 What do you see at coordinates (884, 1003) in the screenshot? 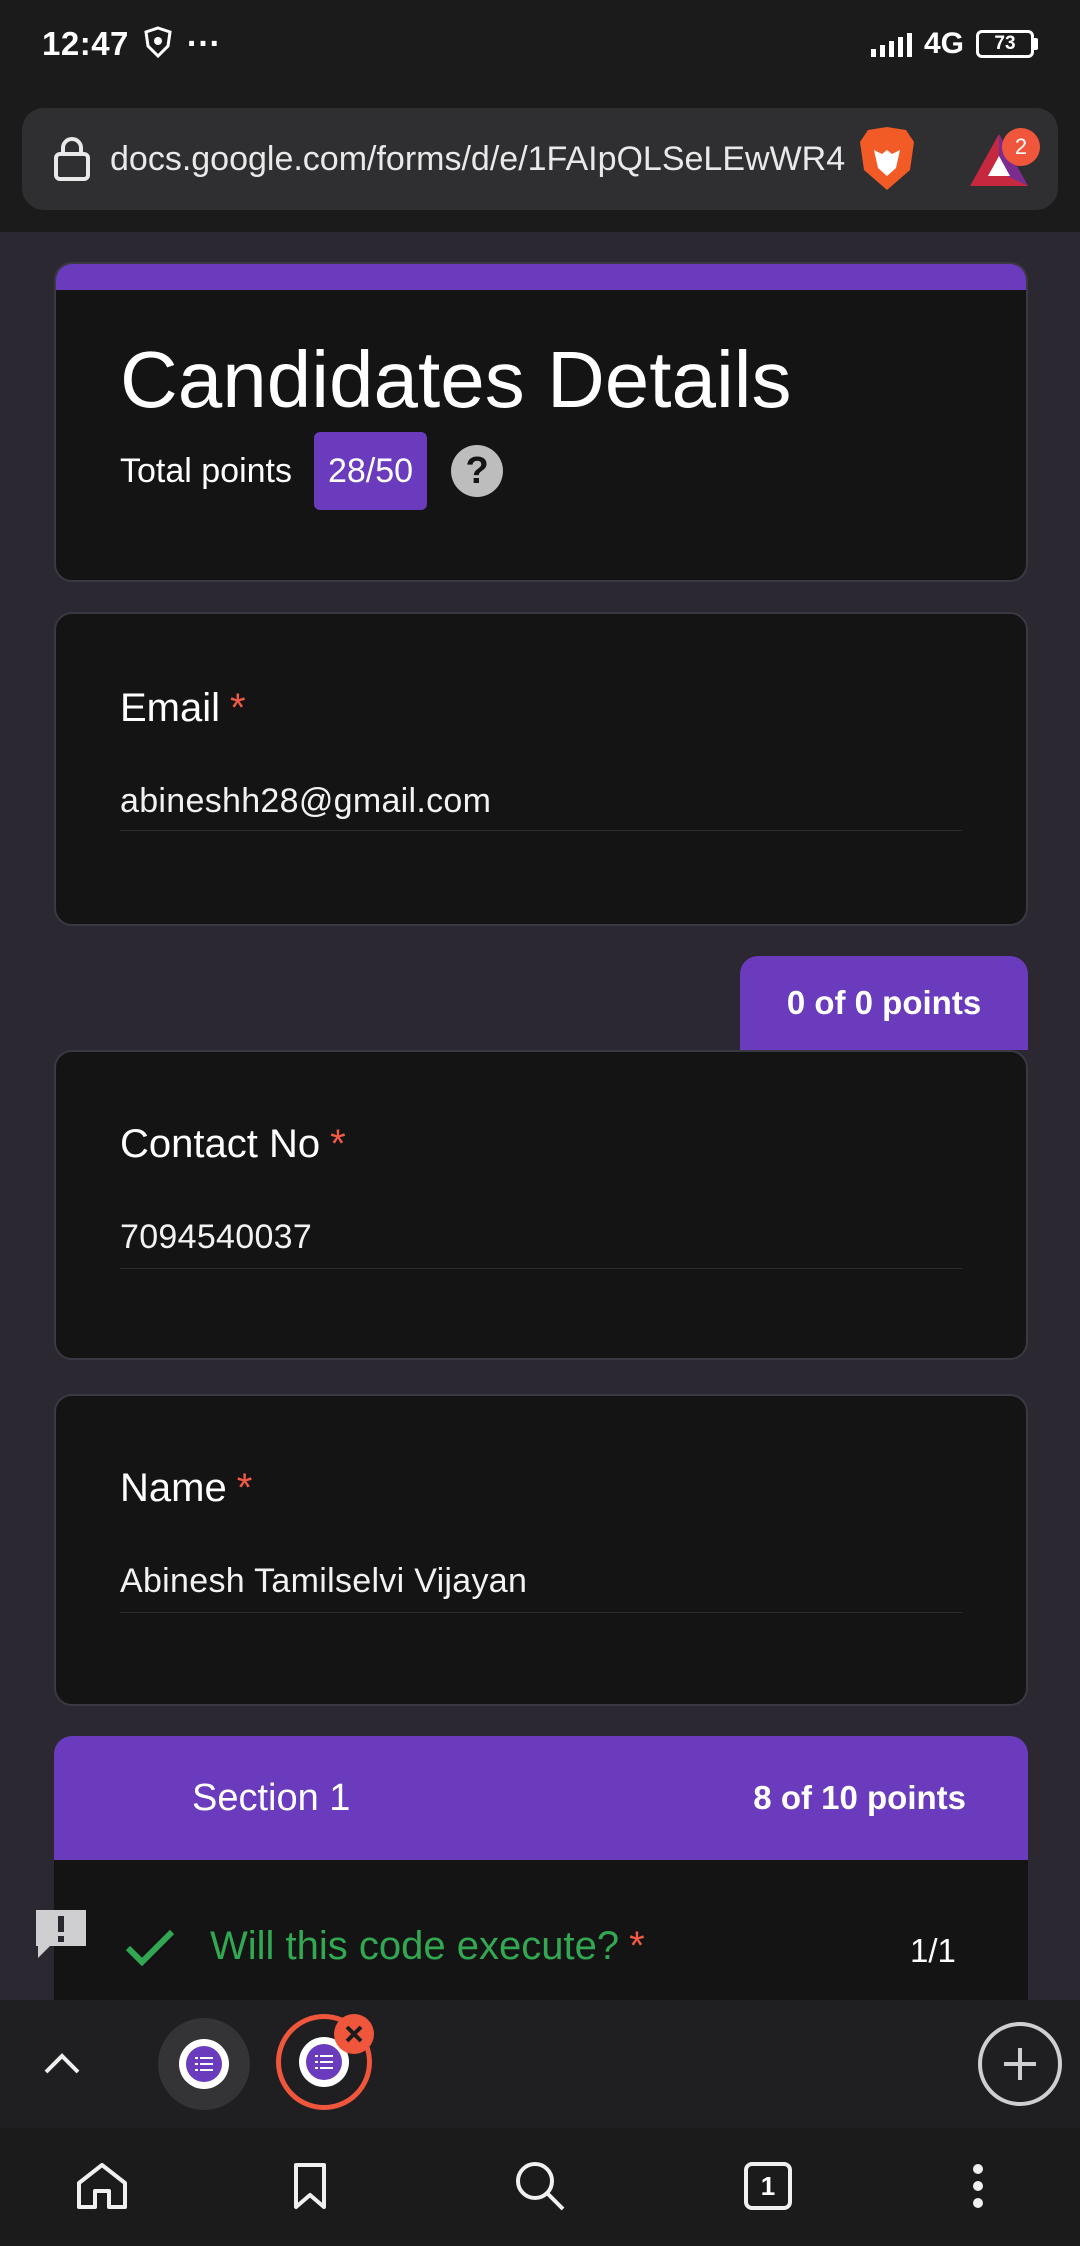
I see `points-tab: 0 of 0 points` at bounding box center [884, 1003].